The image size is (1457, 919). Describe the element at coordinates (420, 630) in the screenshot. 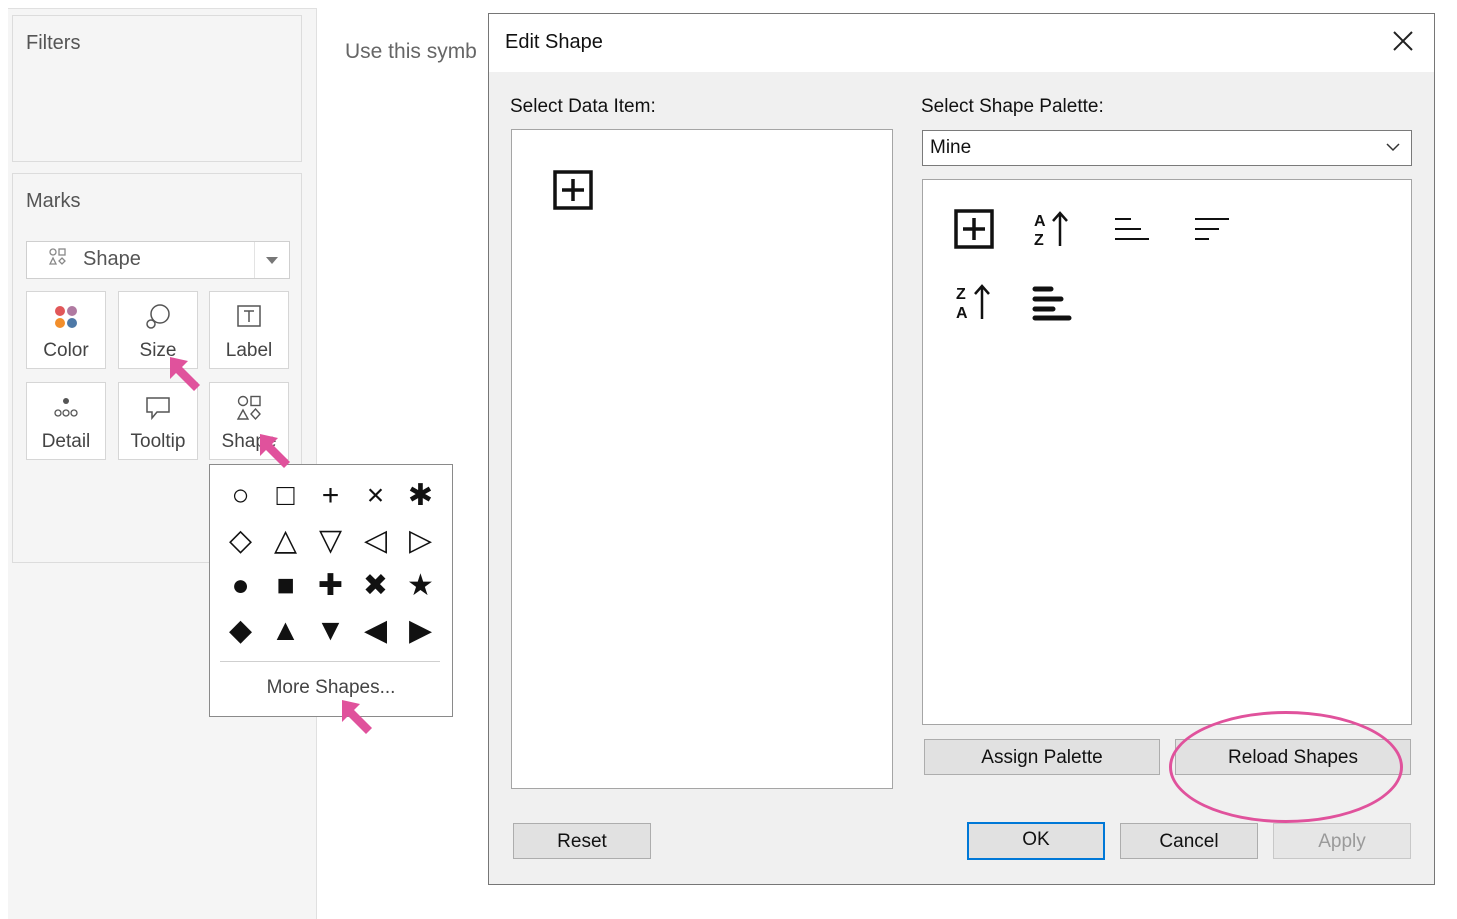

I see `shape-option: ▶` at that location.